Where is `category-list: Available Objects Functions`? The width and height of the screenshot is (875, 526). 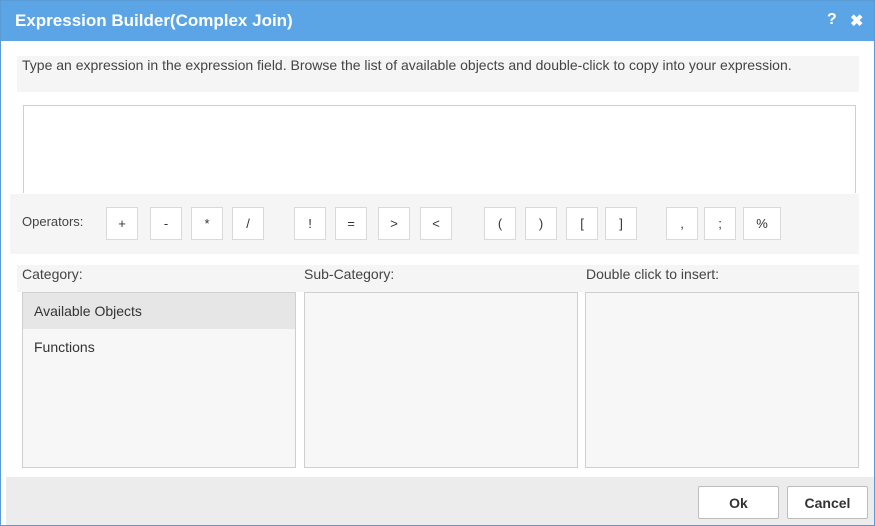
category-list: Available Objects Functions is located at coordinates (159, 380).